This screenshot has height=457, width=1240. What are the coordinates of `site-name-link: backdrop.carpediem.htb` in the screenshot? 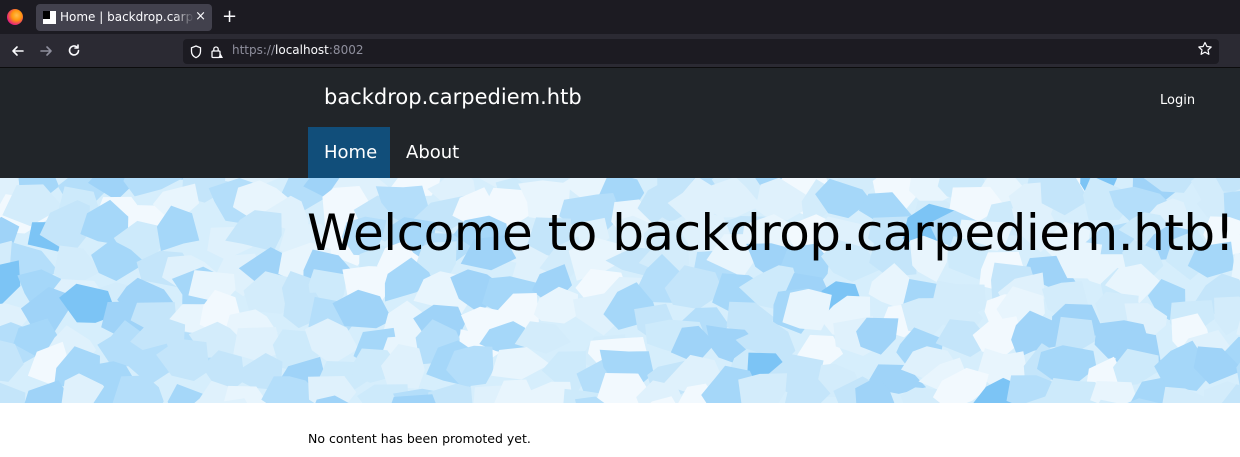 It's located at (453, 97).